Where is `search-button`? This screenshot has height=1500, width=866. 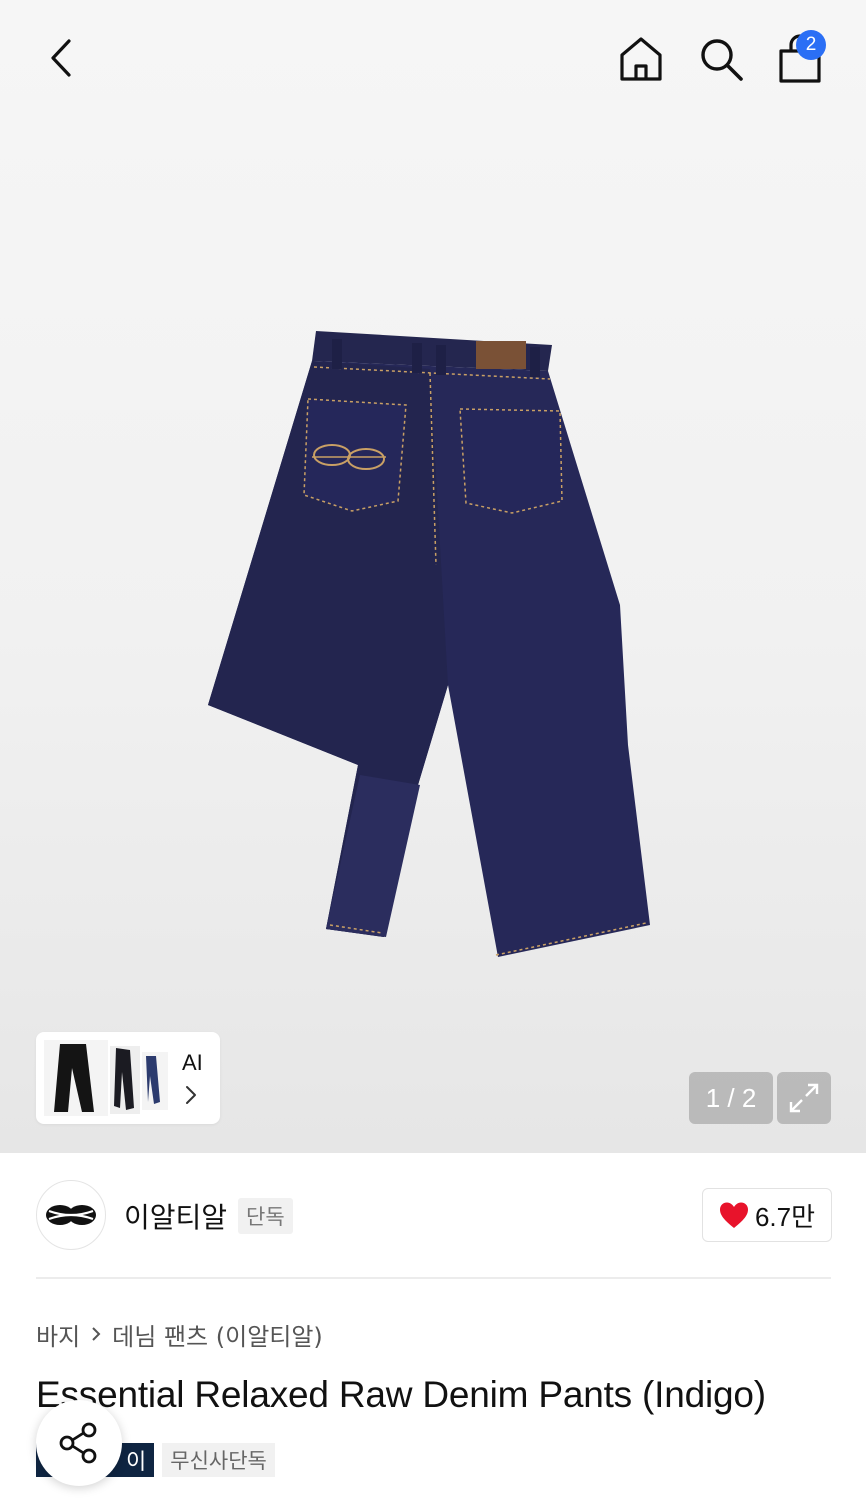
search-button is located at coordinates (721, 59).